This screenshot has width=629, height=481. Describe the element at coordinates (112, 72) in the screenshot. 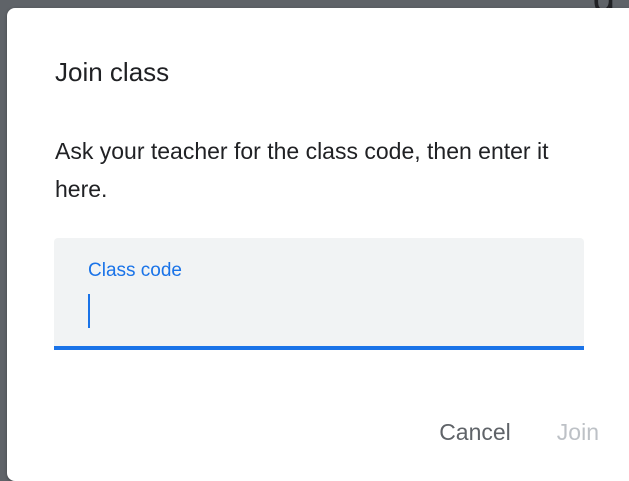

I see `dialog-title: Join class` at that location.